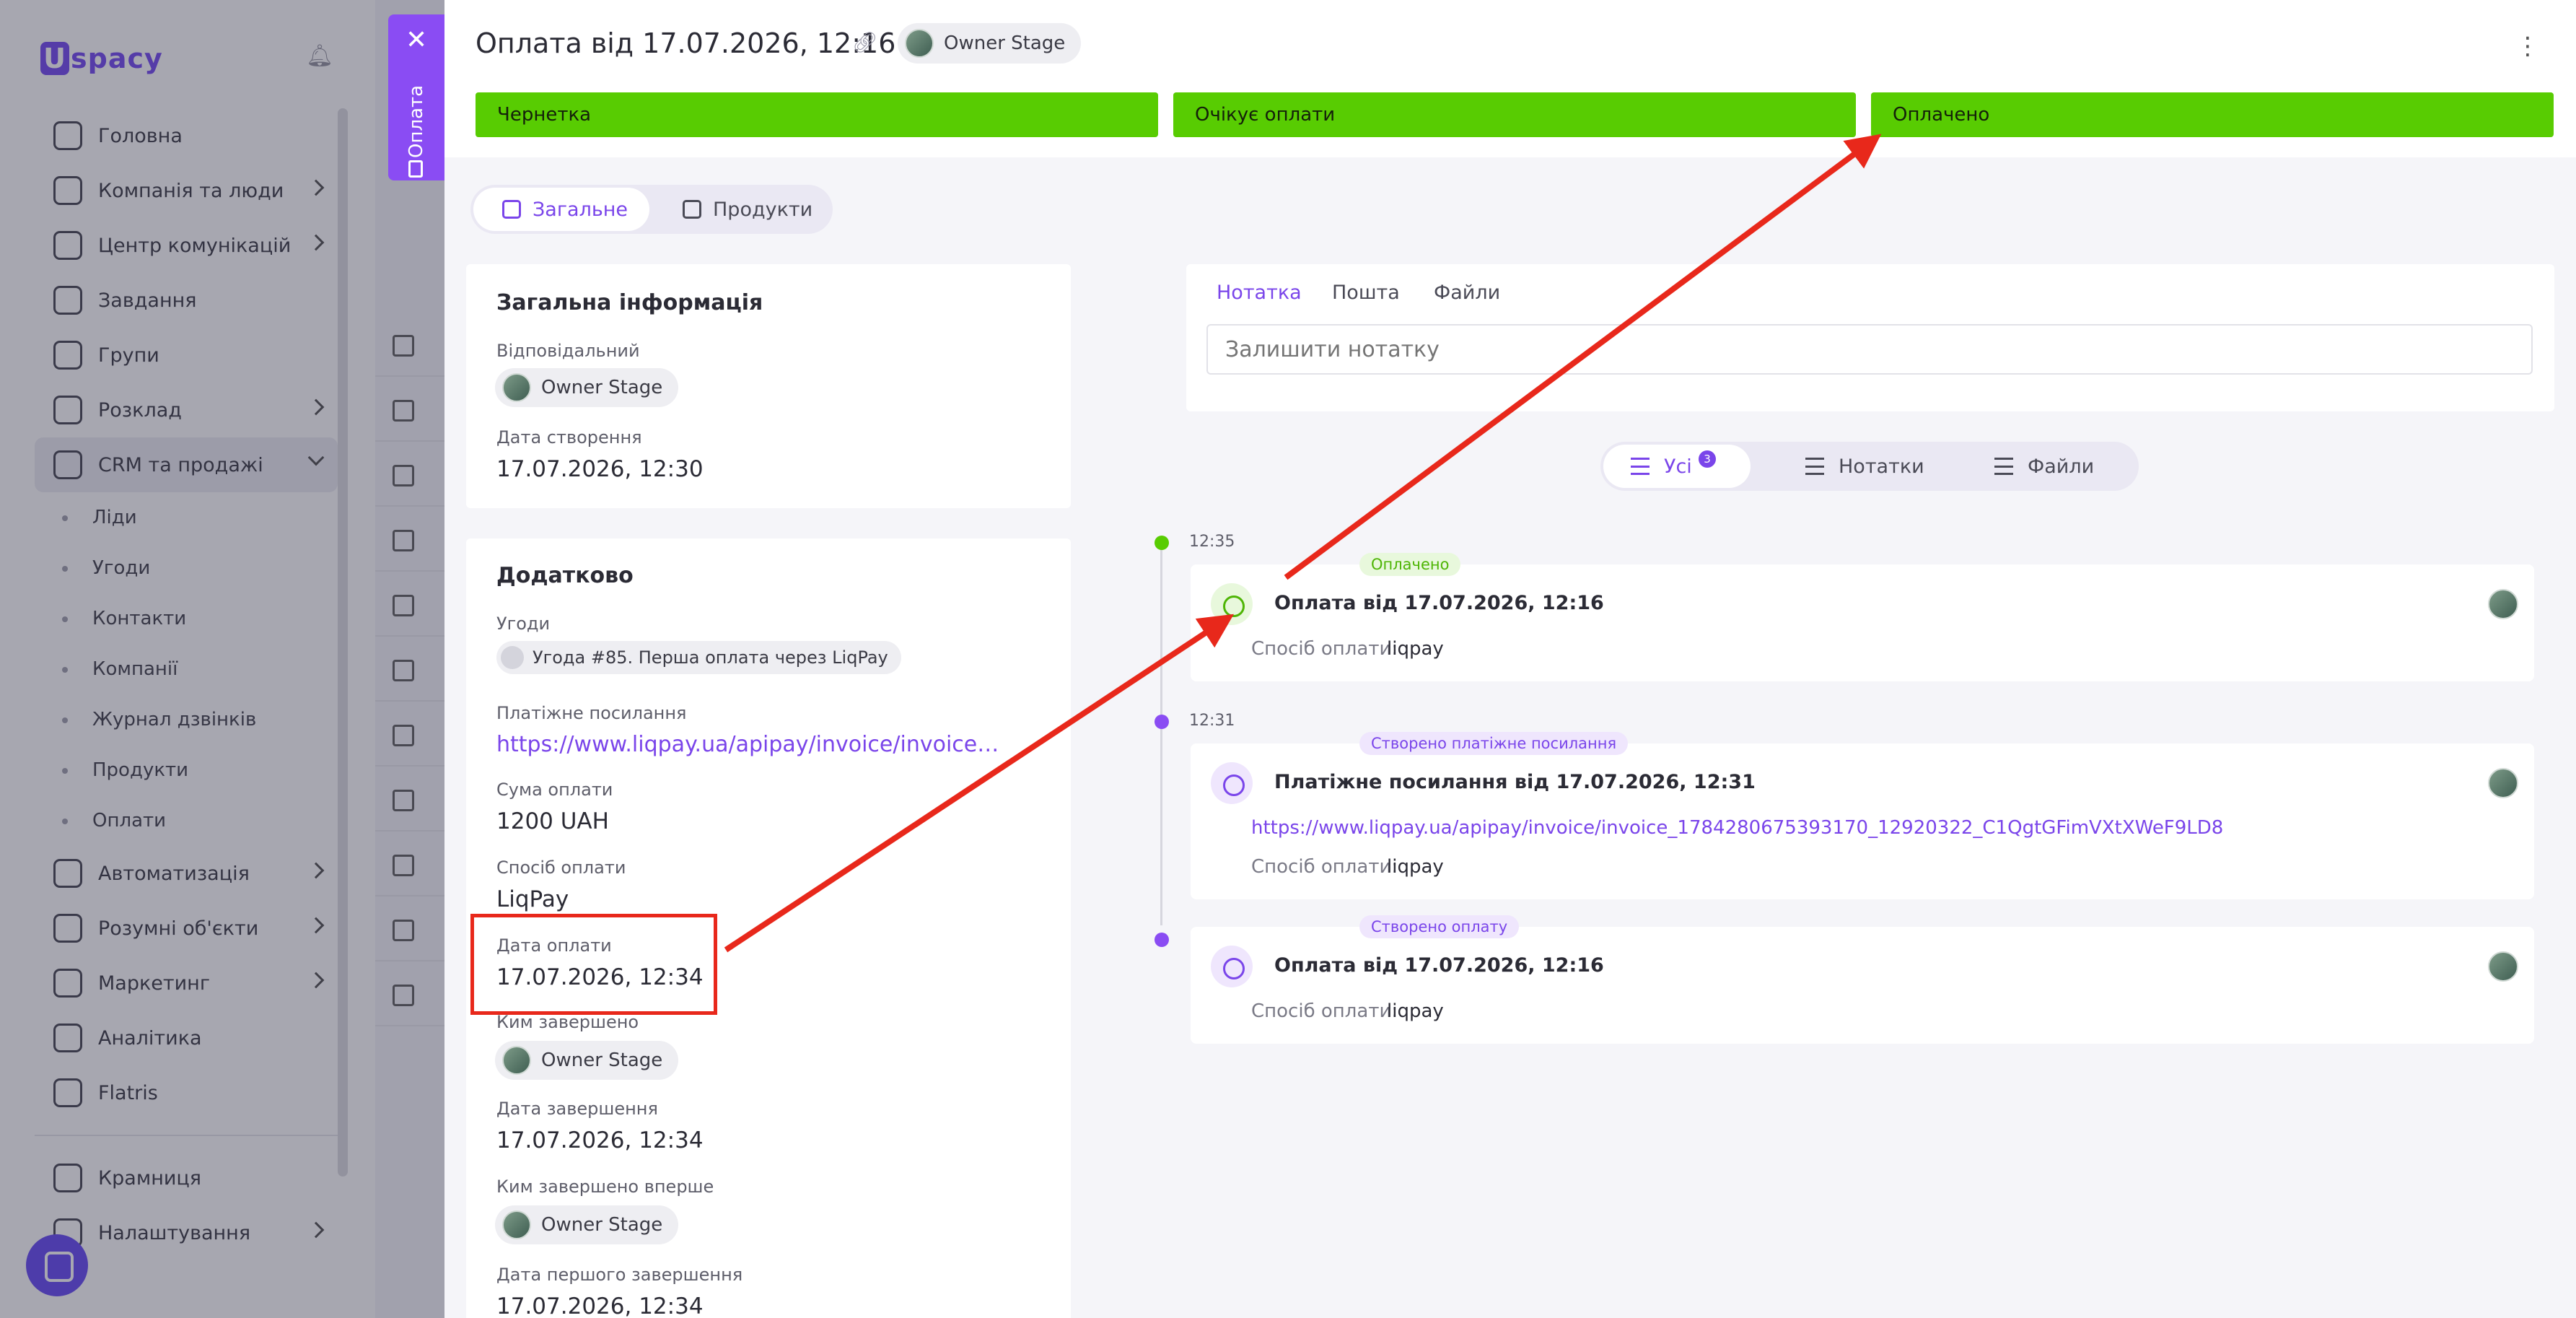 Image resolution: width=2576 pixels, height=1318 pixels. What do you see at coordinates (600, 1140) in the screenshot?
I see `completed-date-value: 17.07.2026, 12:34` at bounding box center [600, 1140].